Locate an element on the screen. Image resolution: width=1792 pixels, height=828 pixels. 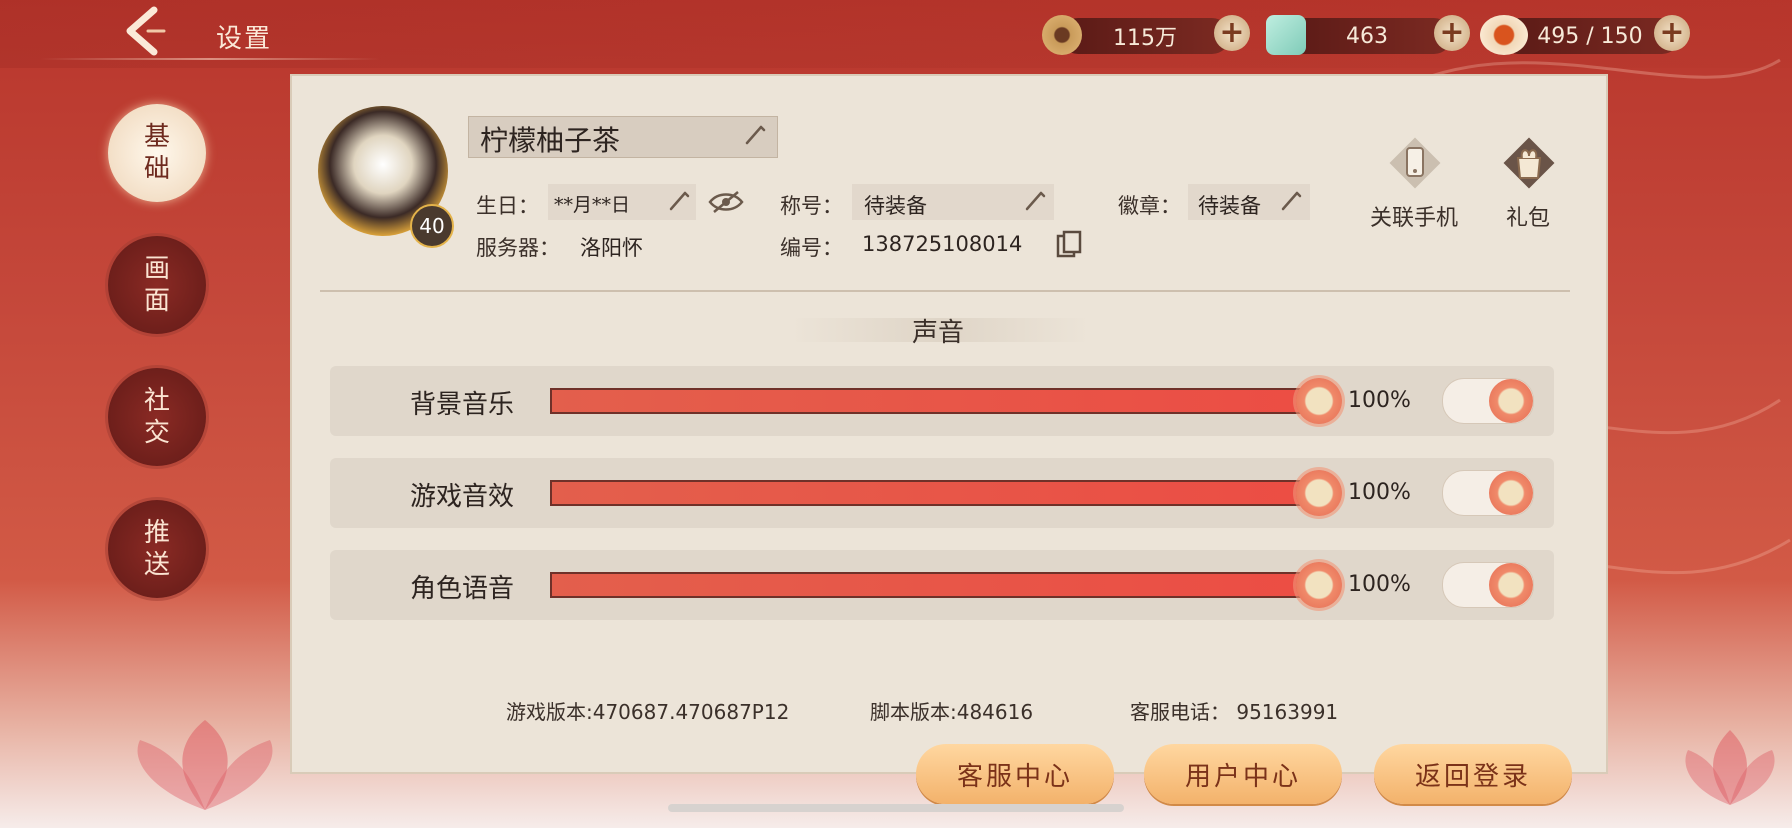
title-value: 待装备 is located at coordinates (895, 206).